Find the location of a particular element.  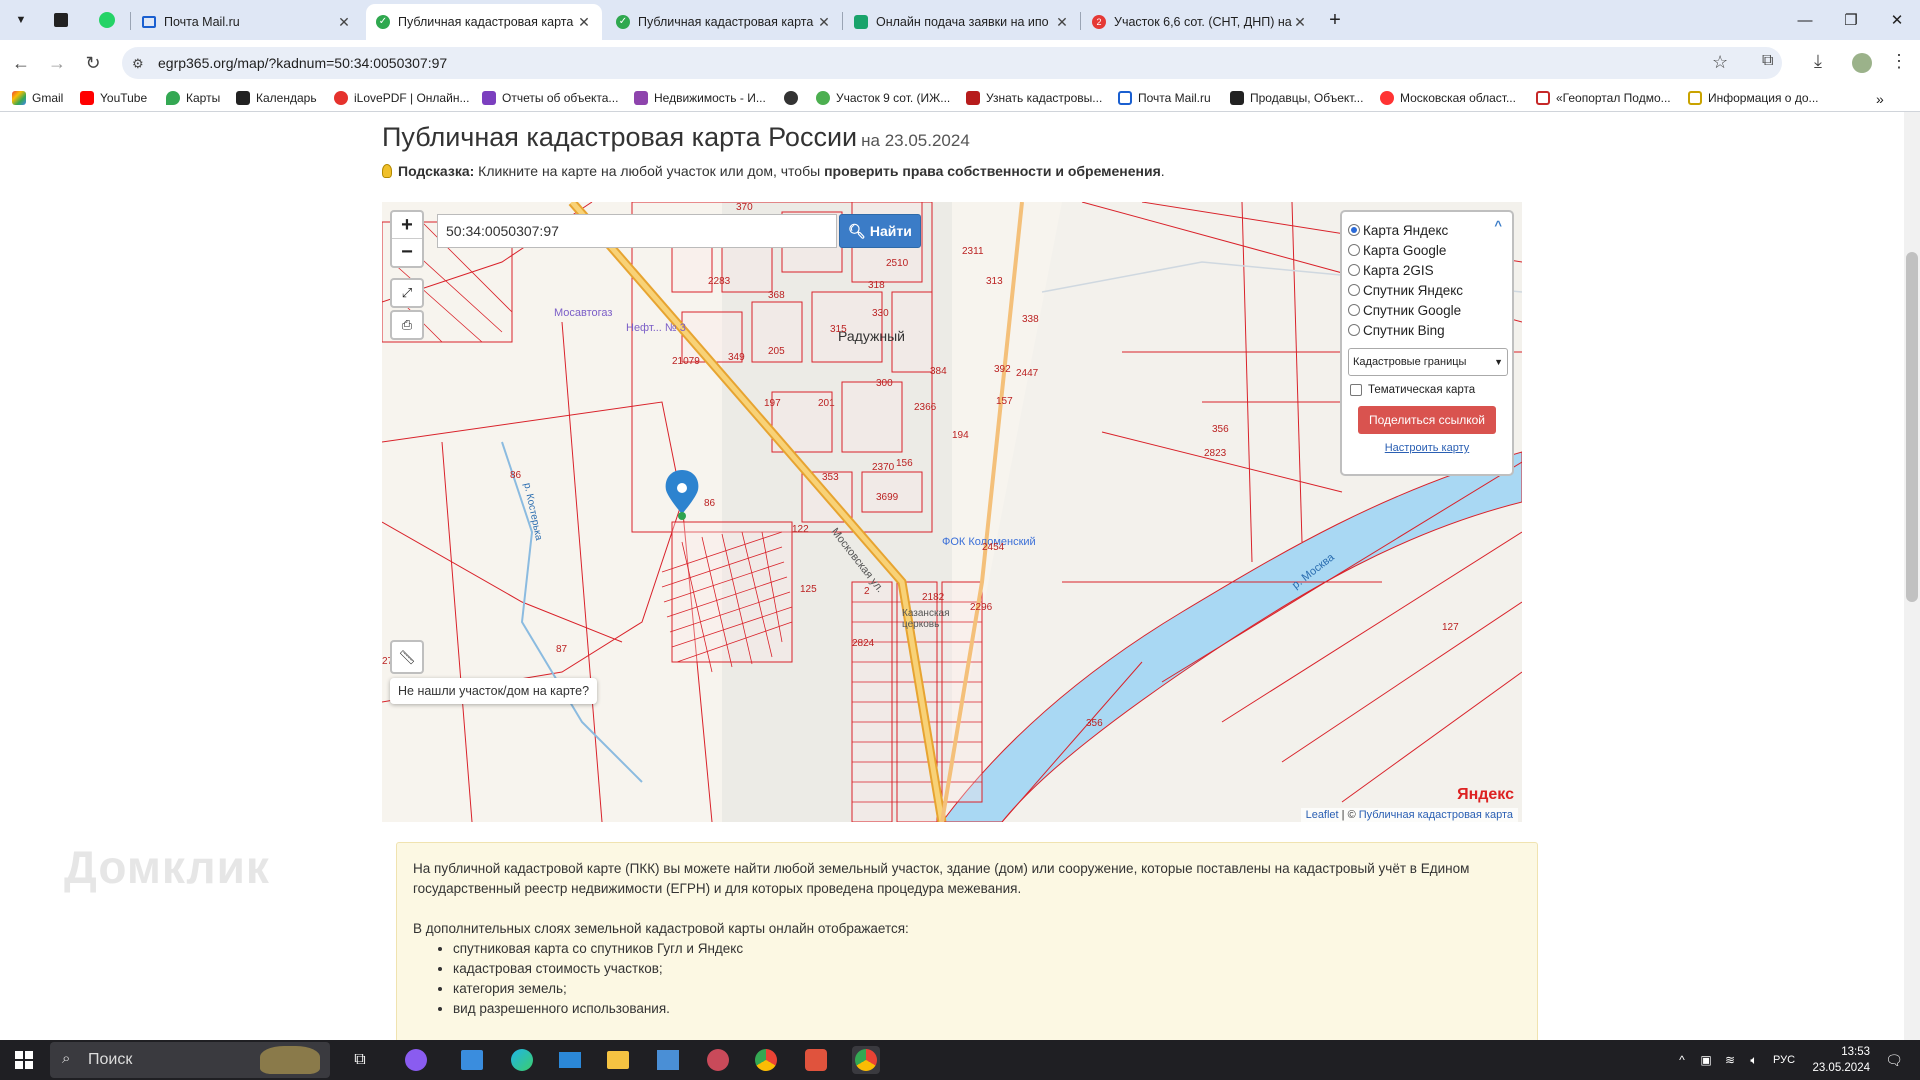

bookmark-mail: Почта Mail.ru is located at coordinates (1164, 98).